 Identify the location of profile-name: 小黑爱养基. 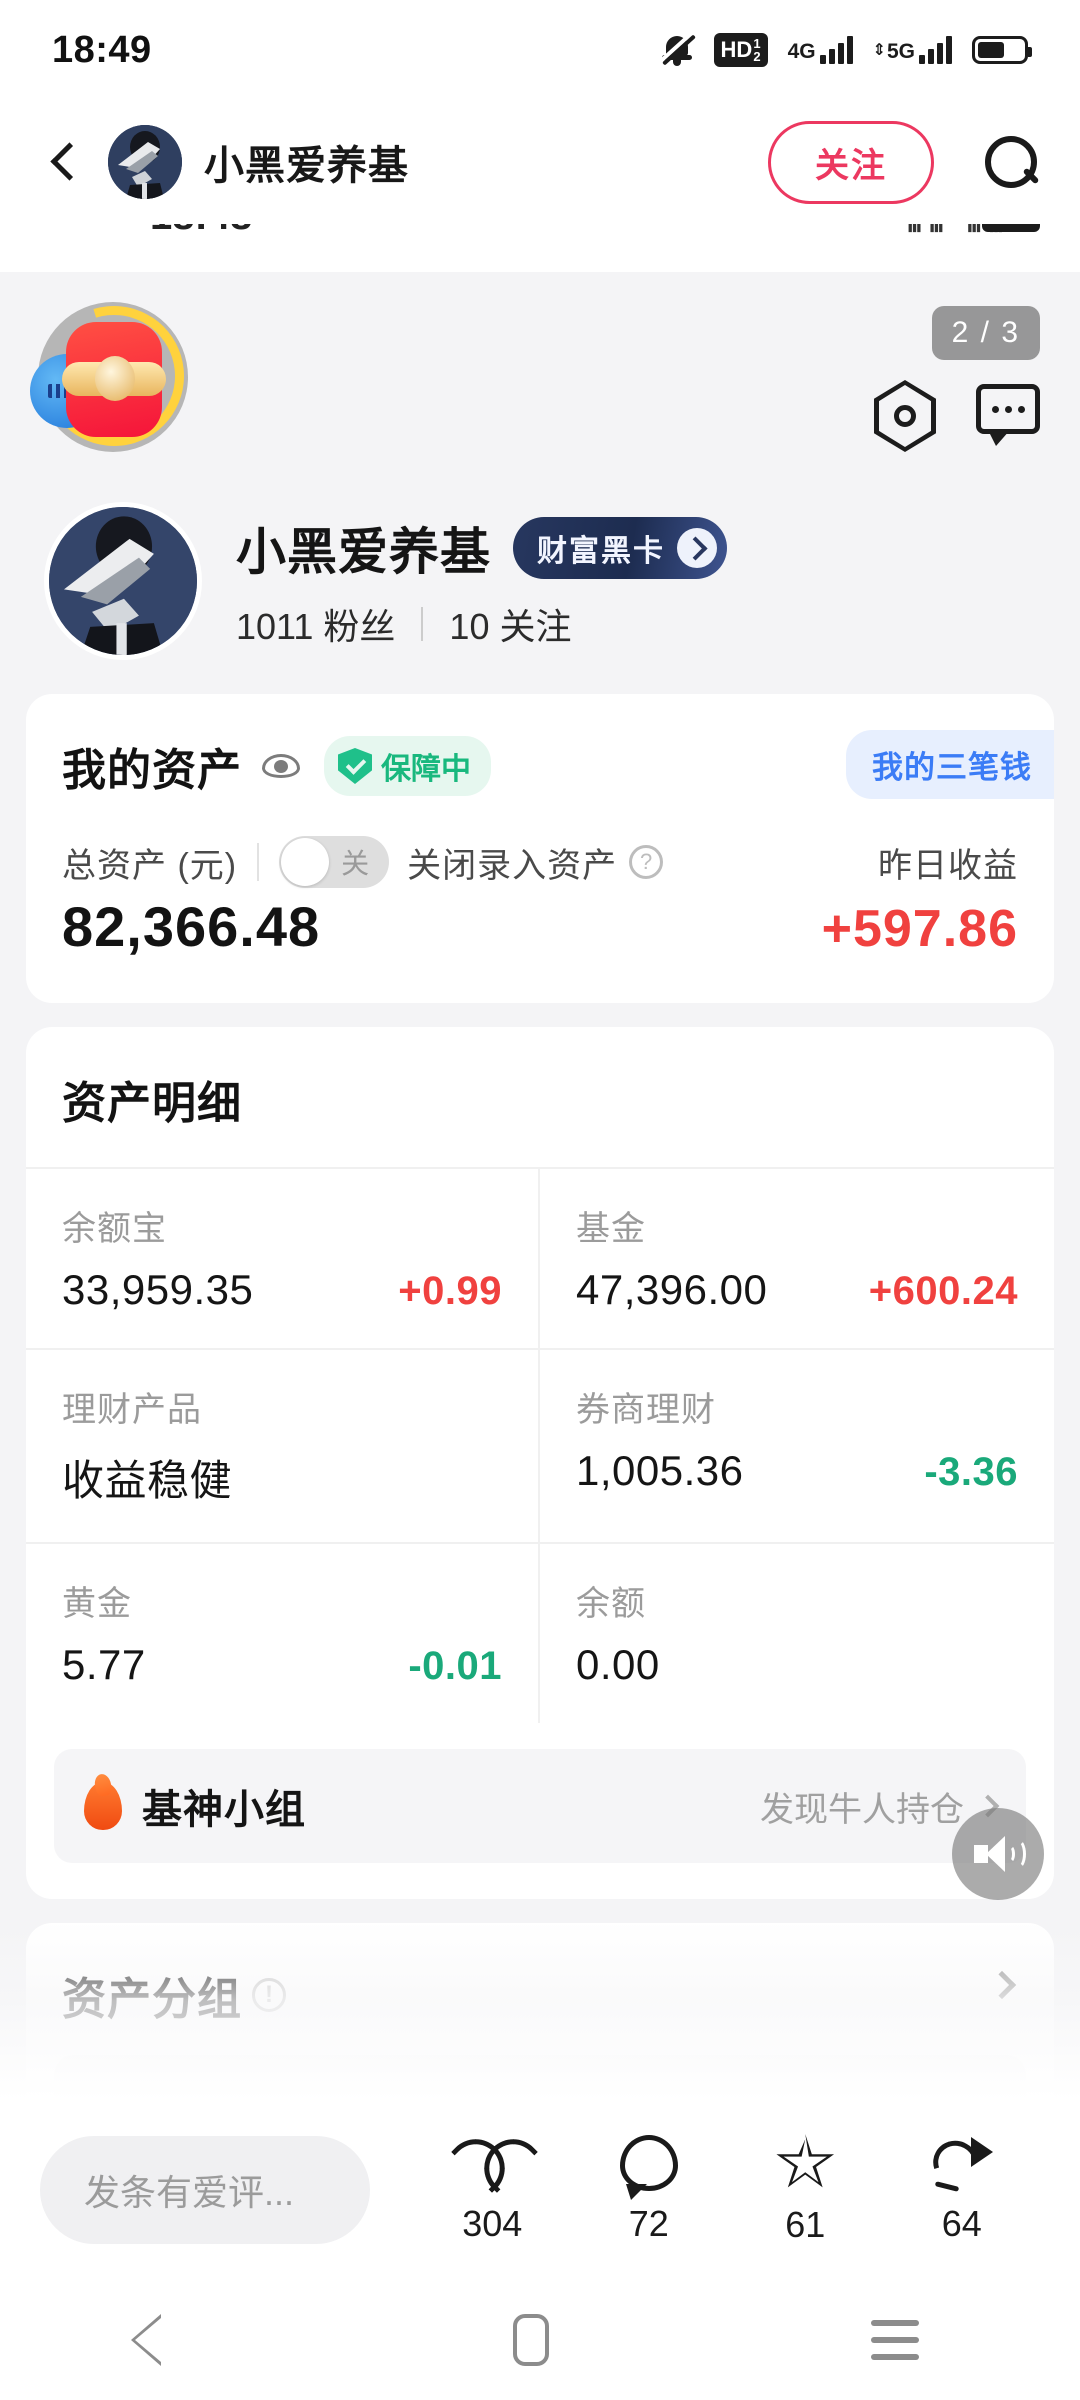
(363, 552).